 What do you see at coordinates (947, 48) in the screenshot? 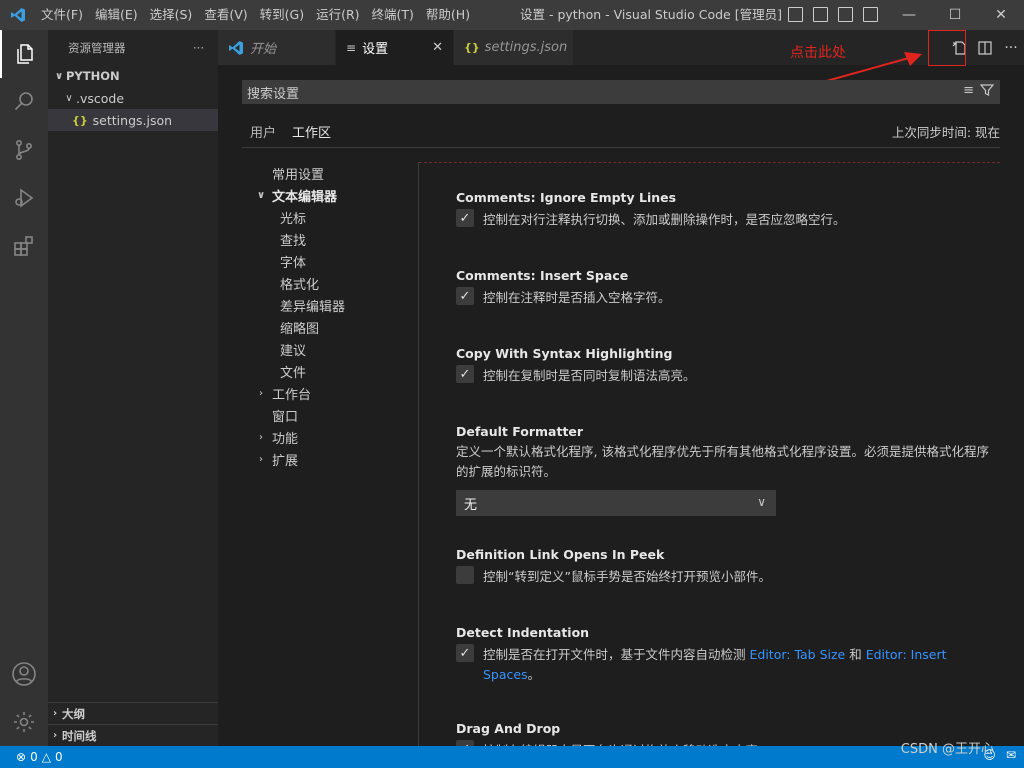
I see `annotation-highlight-box` at bounding box center [947, 48].